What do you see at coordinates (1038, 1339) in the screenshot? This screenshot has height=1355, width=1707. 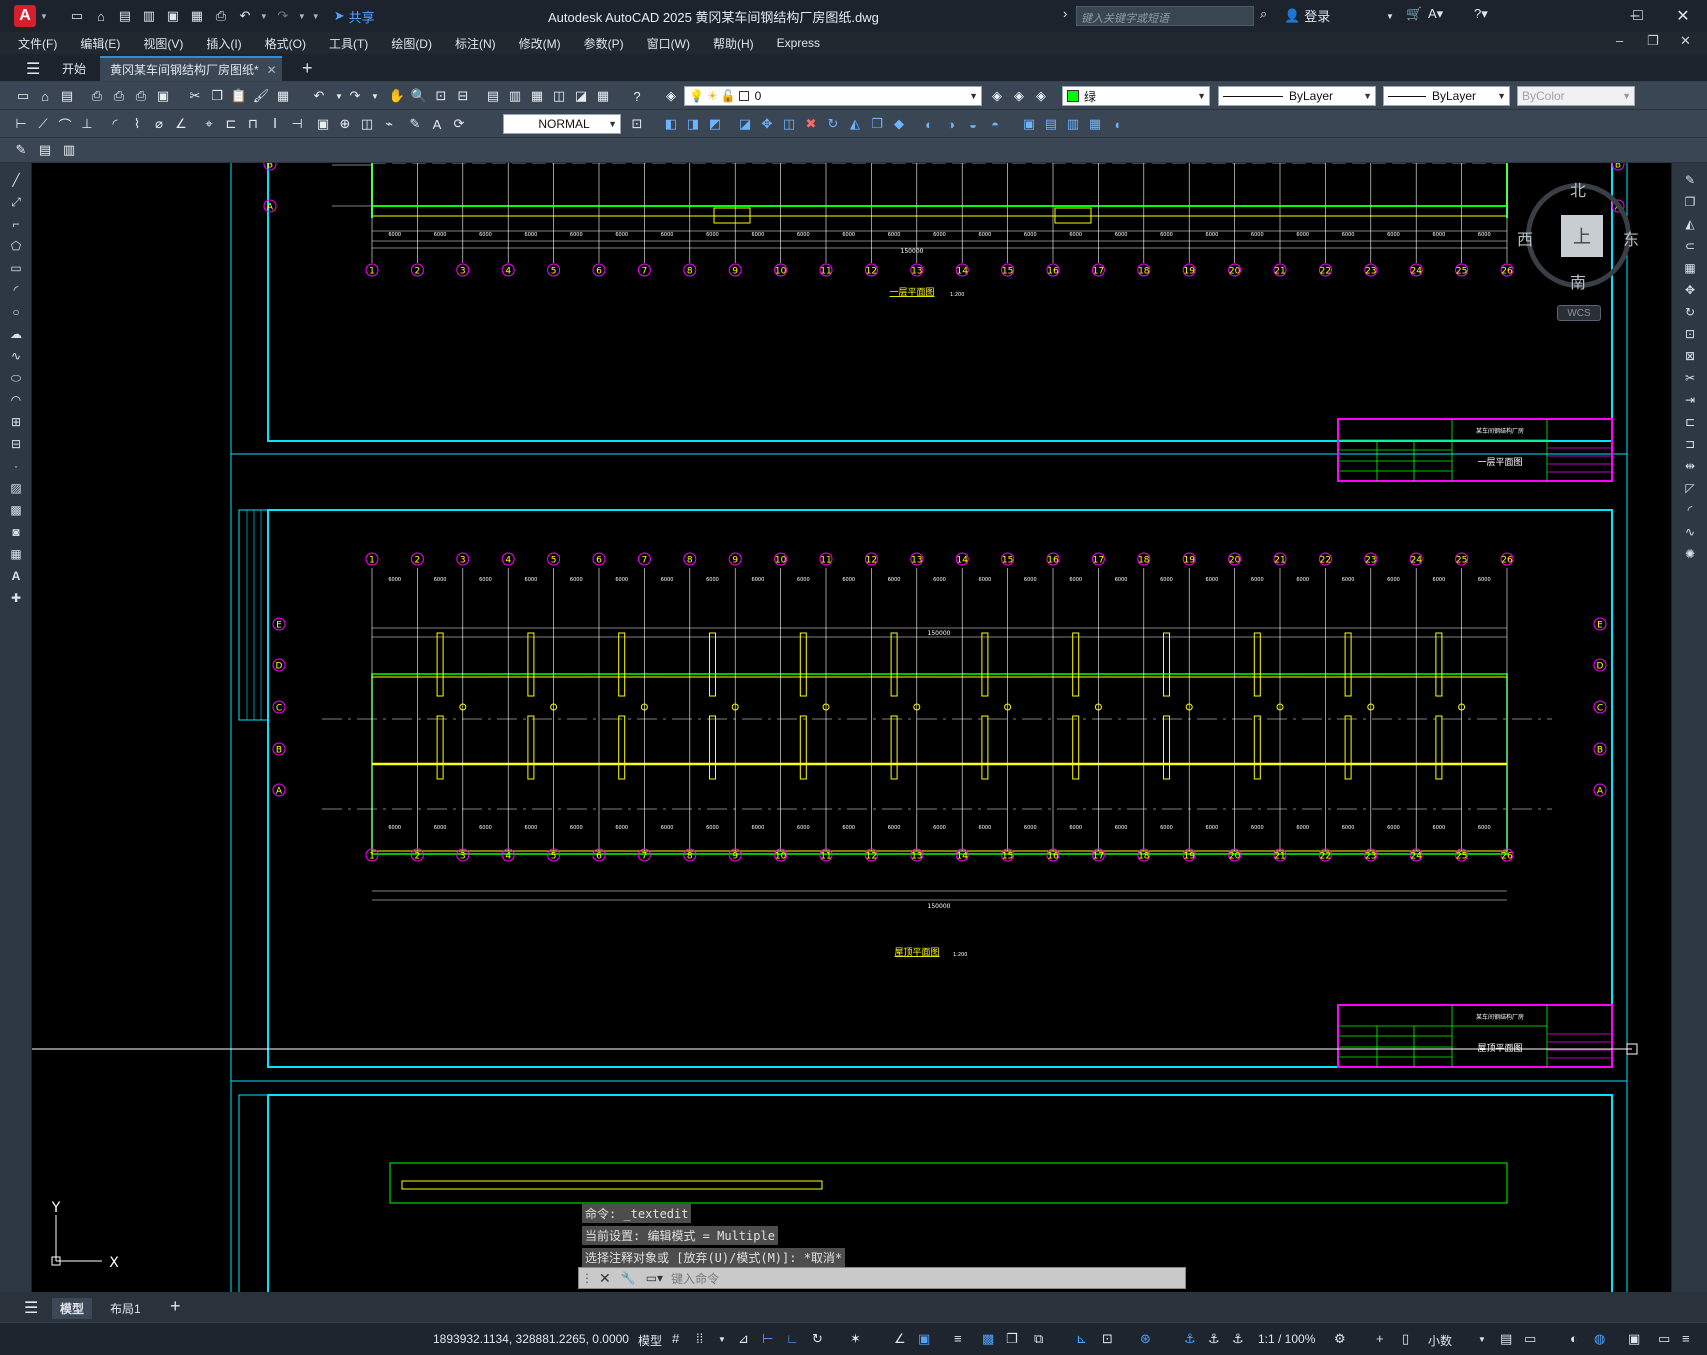 I see `3d-osnap-icon: ⧉` at bounding box center [1038, 1339].